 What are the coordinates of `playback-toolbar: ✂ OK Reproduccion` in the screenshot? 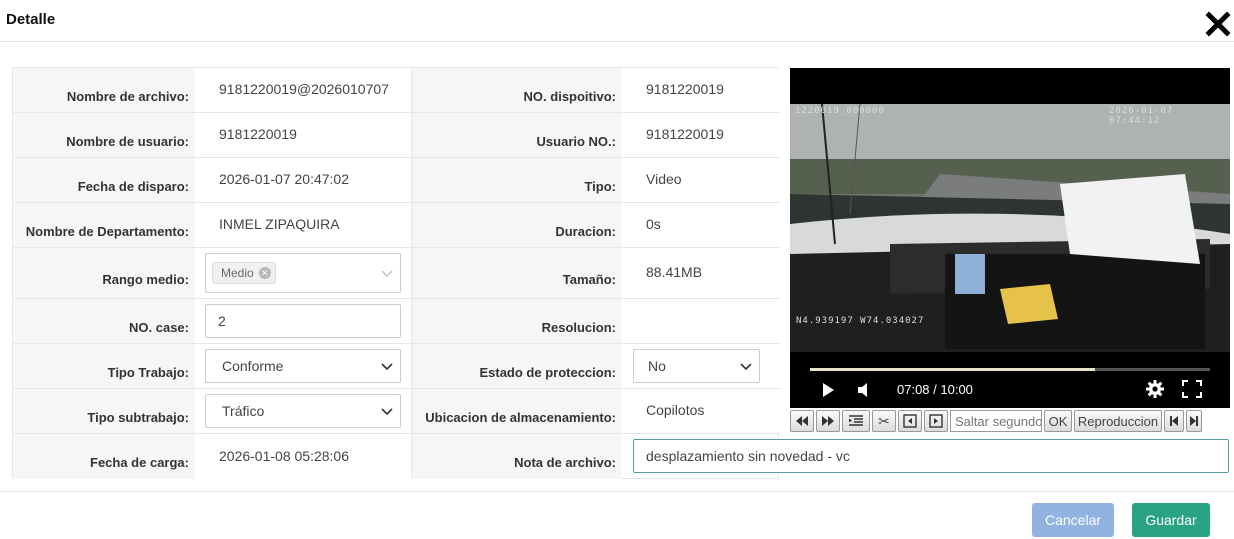 It's located at (1010, 421).